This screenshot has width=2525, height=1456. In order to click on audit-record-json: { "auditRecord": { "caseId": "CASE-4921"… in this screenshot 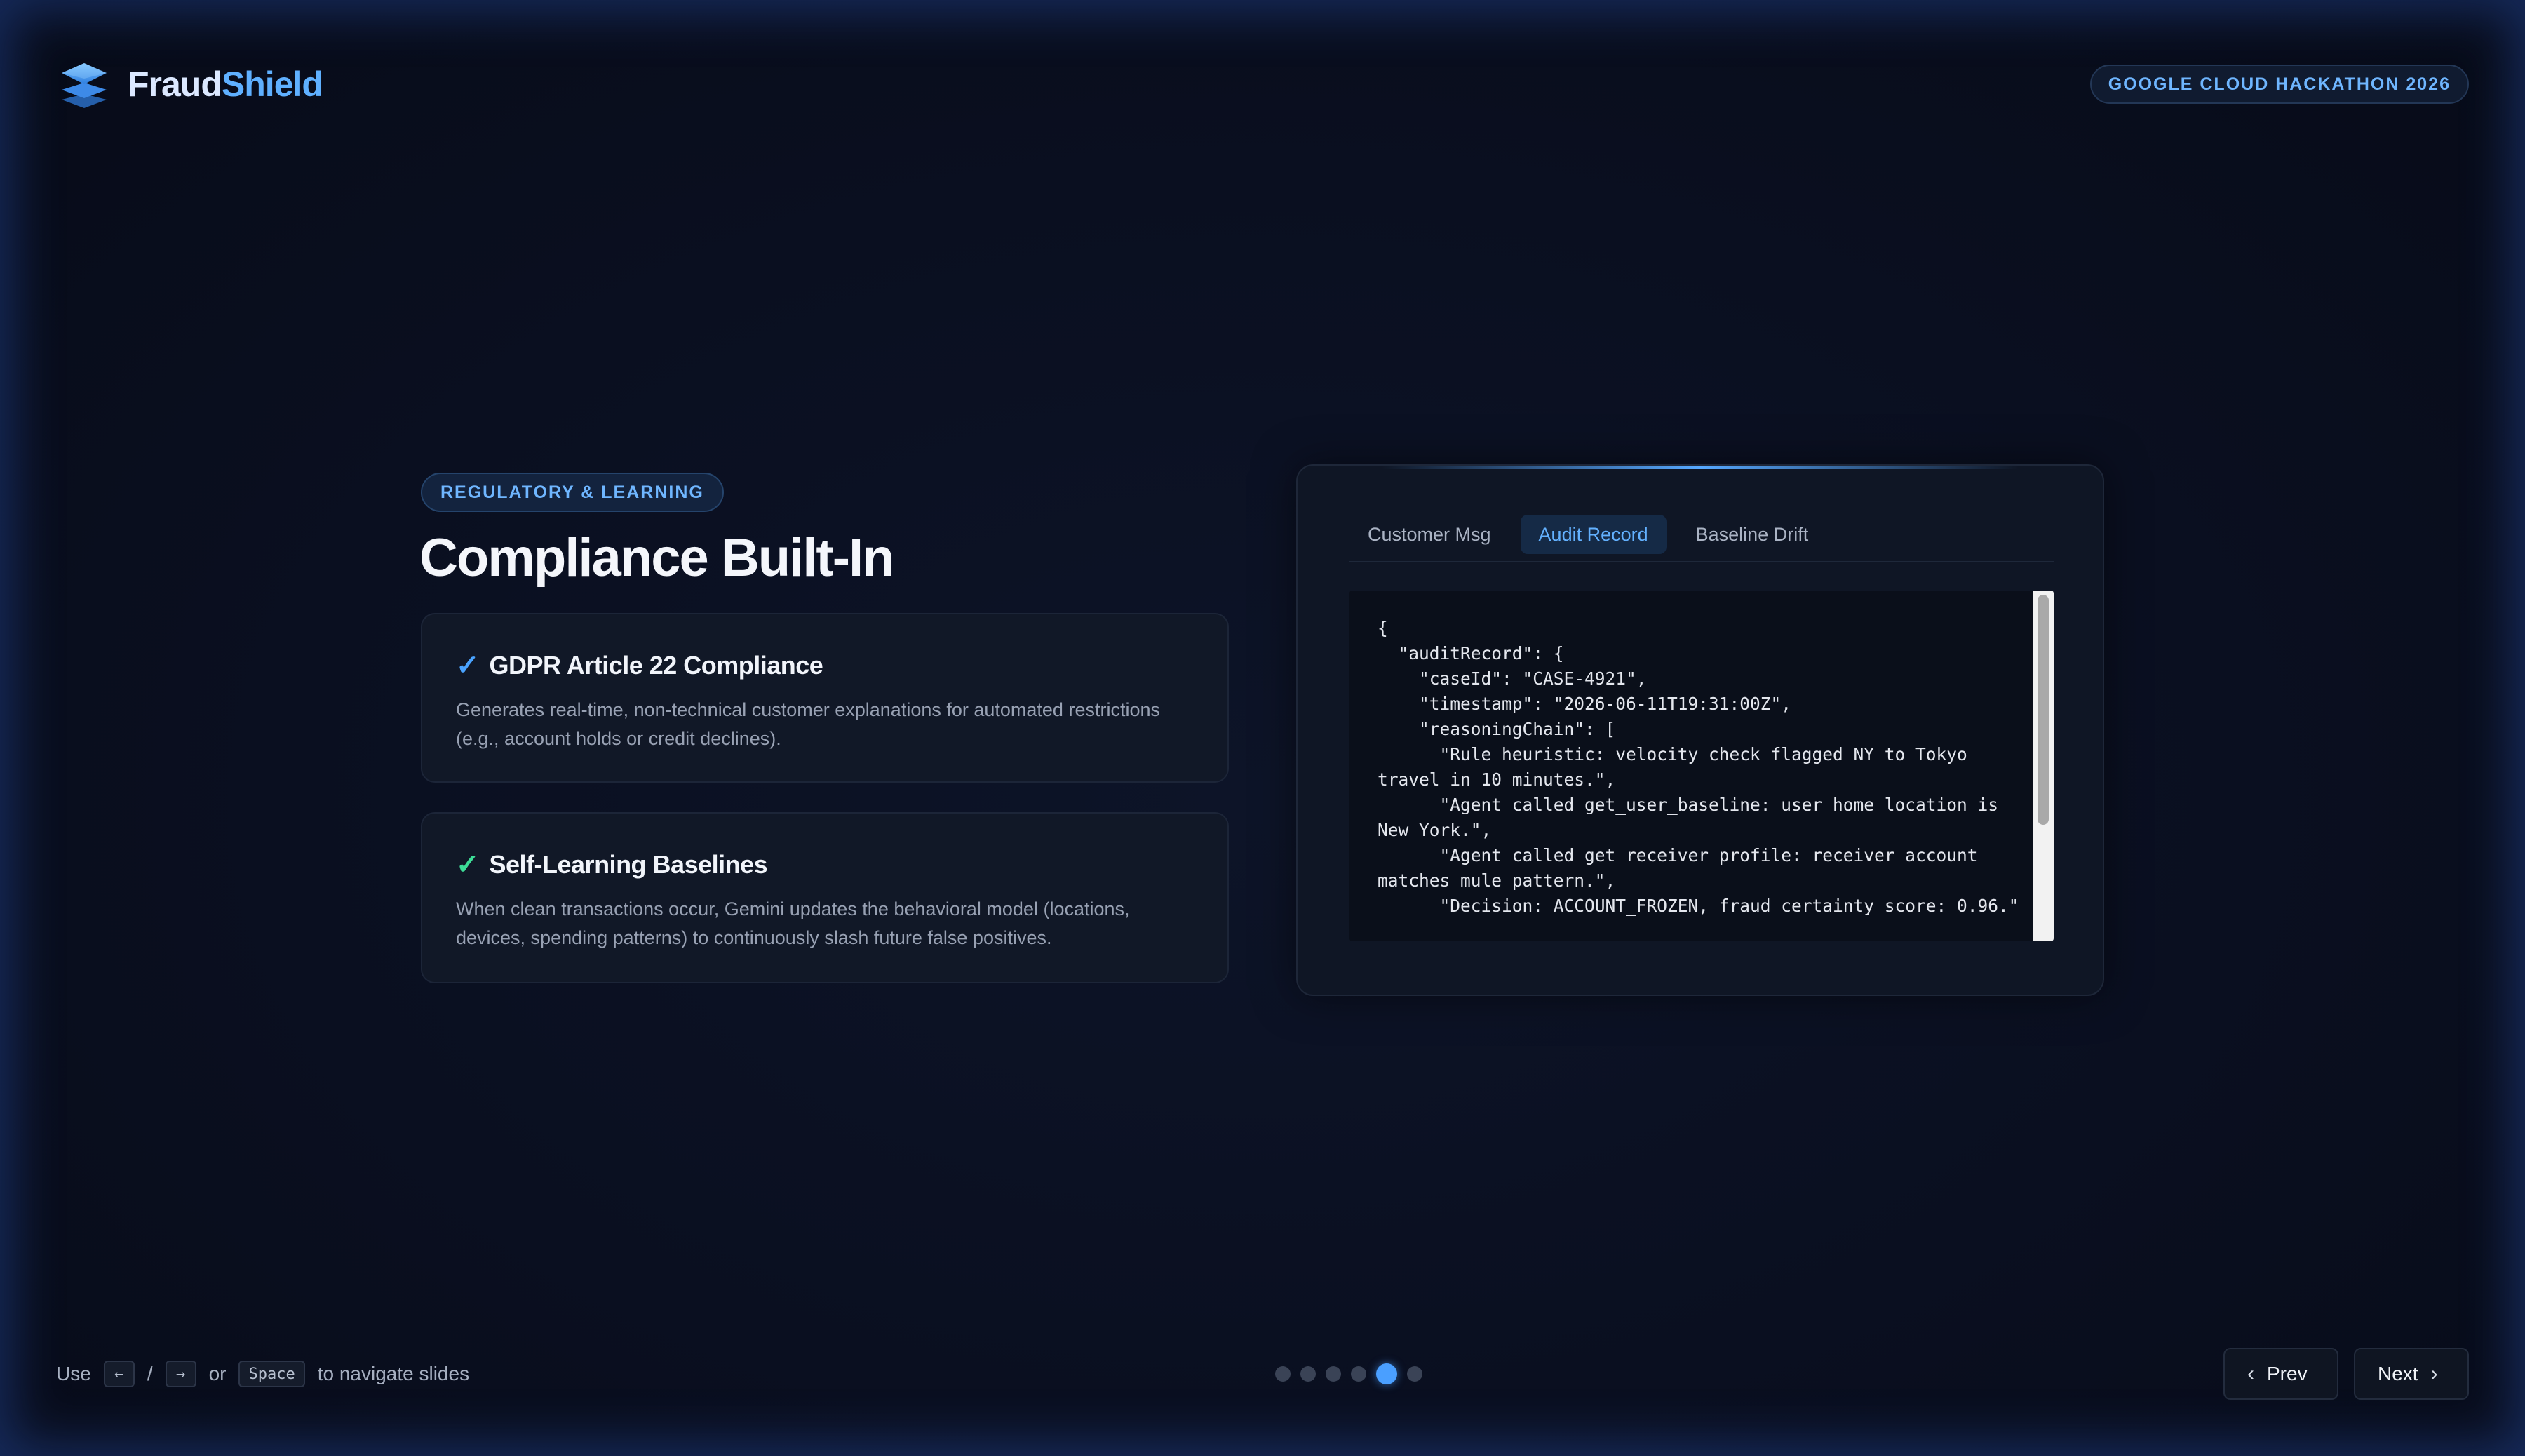, I will do `click(1698, 767)`.